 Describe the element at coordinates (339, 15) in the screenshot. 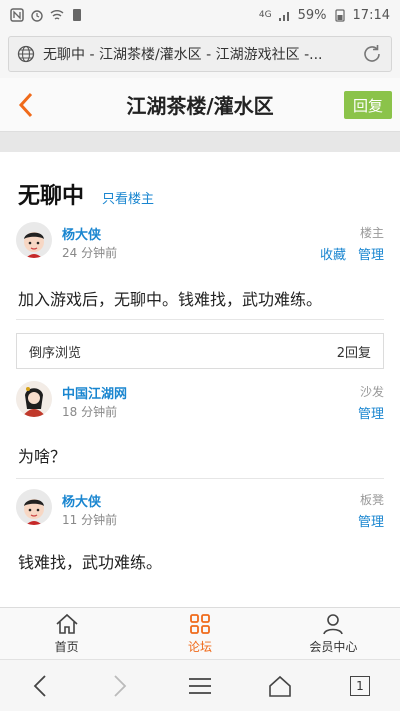

I see `battery-icon` at that location.